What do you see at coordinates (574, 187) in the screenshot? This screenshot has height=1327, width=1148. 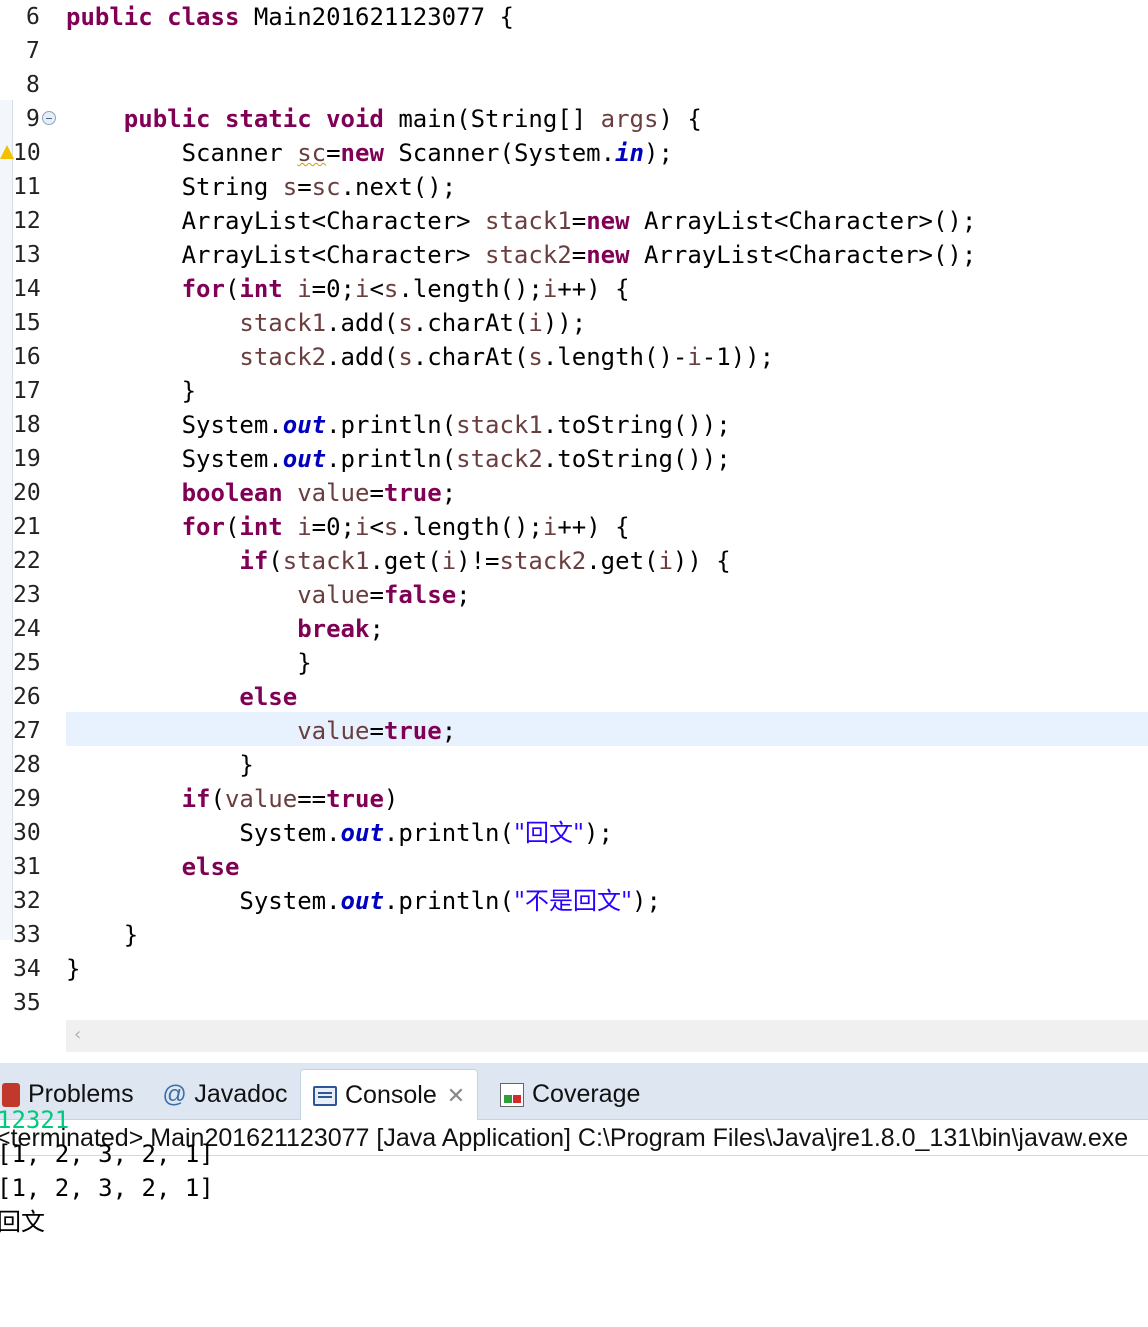 I see `code-line: 11 String s=sc.next();` at bounding box center [574, 187].